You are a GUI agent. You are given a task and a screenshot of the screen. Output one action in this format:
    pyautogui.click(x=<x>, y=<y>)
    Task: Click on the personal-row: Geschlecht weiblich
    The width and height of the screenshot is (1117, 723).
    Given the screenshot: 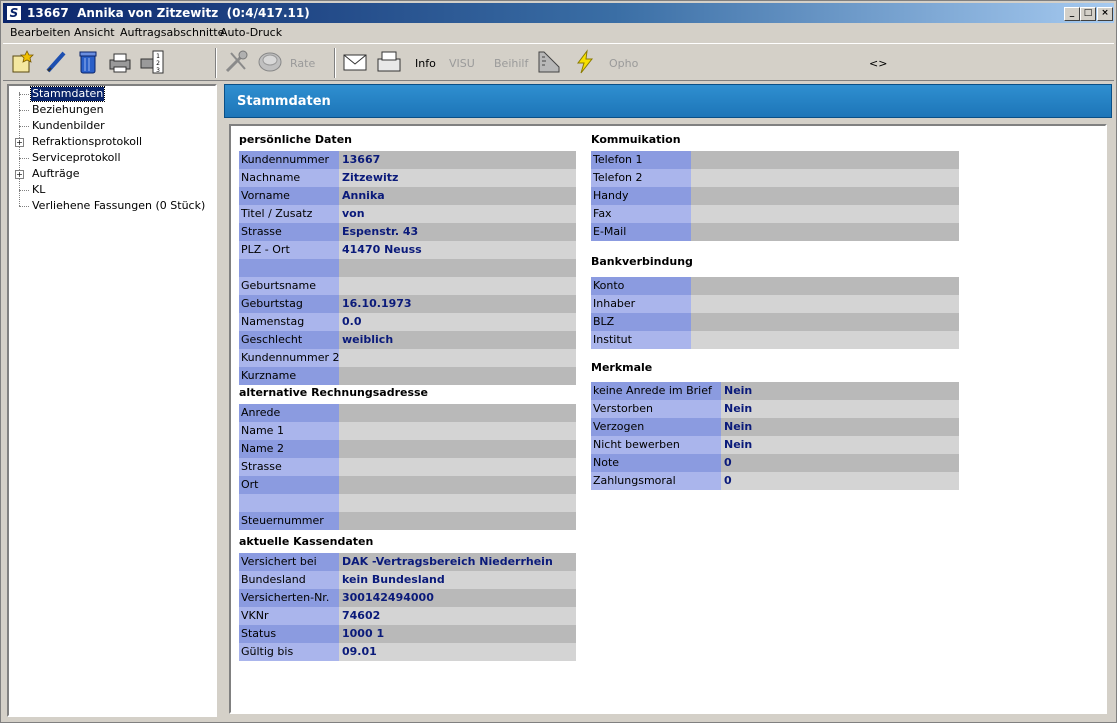 What is the action you would take?
    pyautogui.click(x=407, y=340)
    